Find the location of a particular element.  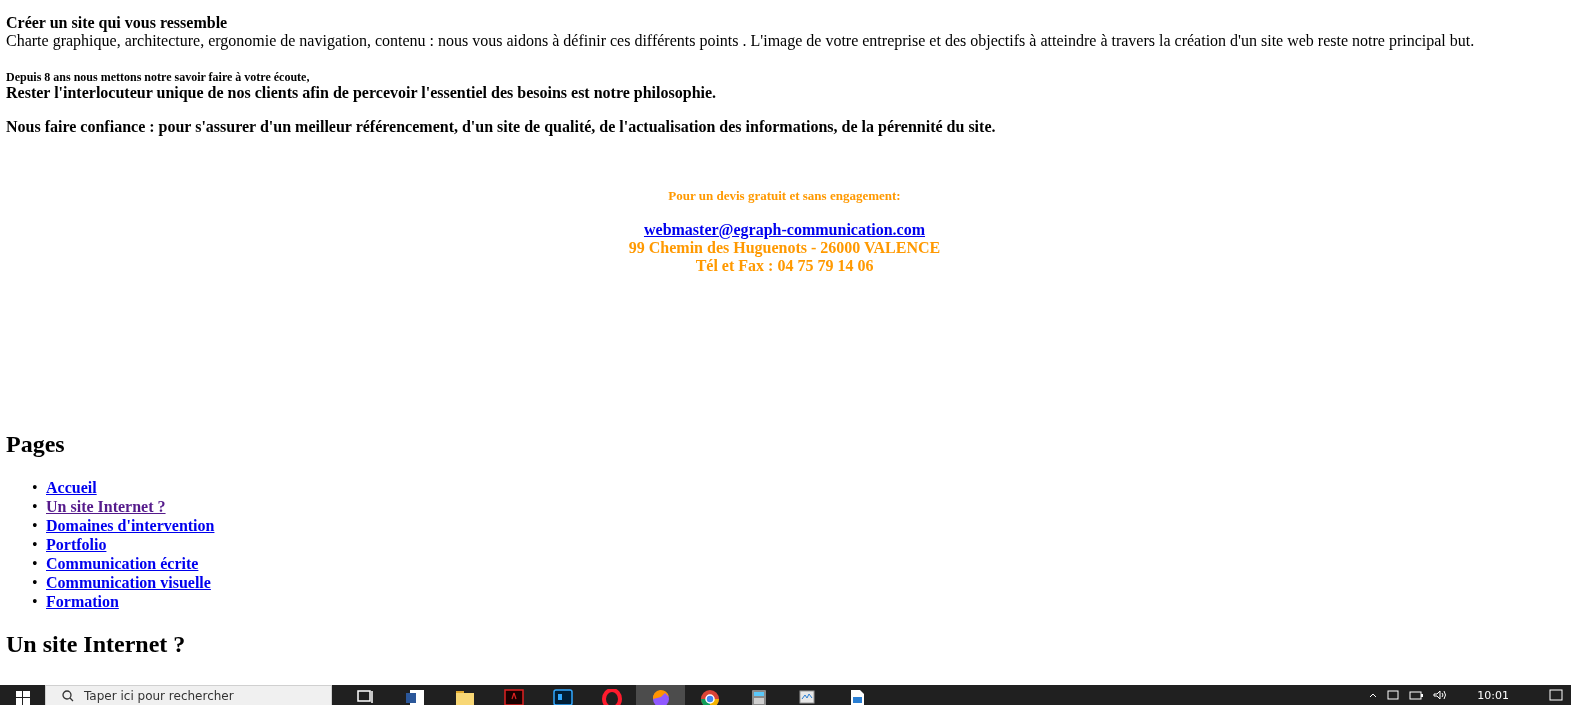

search-icon is located at coordinates (68, 695).